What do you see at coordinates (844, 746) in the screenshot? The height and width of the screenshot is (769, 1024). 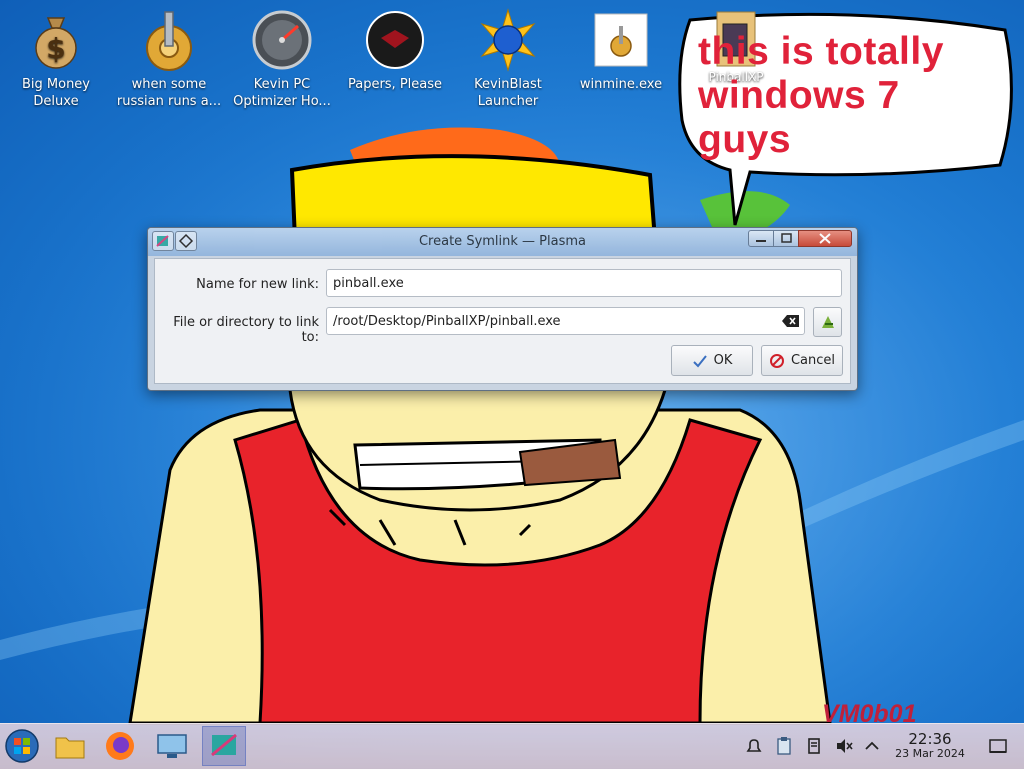 I see `volume-muted-icon` at bounding box center [844, 746].